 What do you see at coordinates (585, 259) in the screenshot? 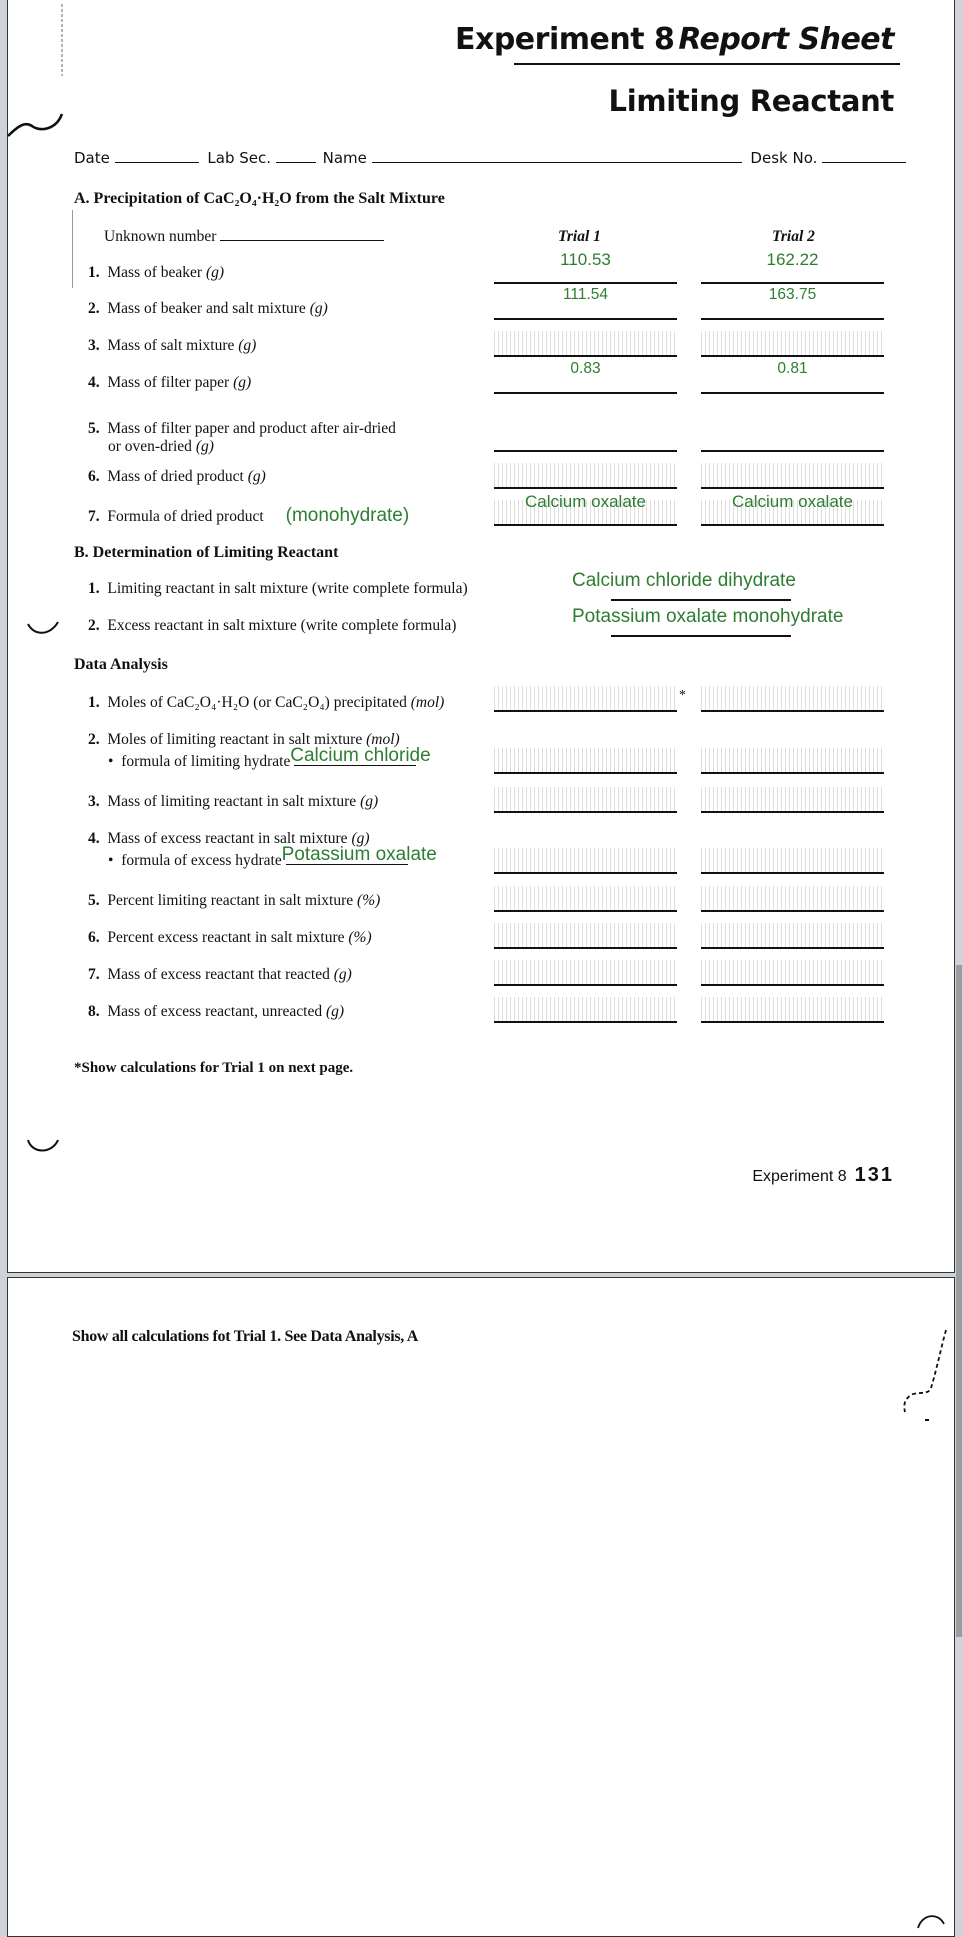
I see `trial-1-value: 110.53` at bounding box center [585, 259].